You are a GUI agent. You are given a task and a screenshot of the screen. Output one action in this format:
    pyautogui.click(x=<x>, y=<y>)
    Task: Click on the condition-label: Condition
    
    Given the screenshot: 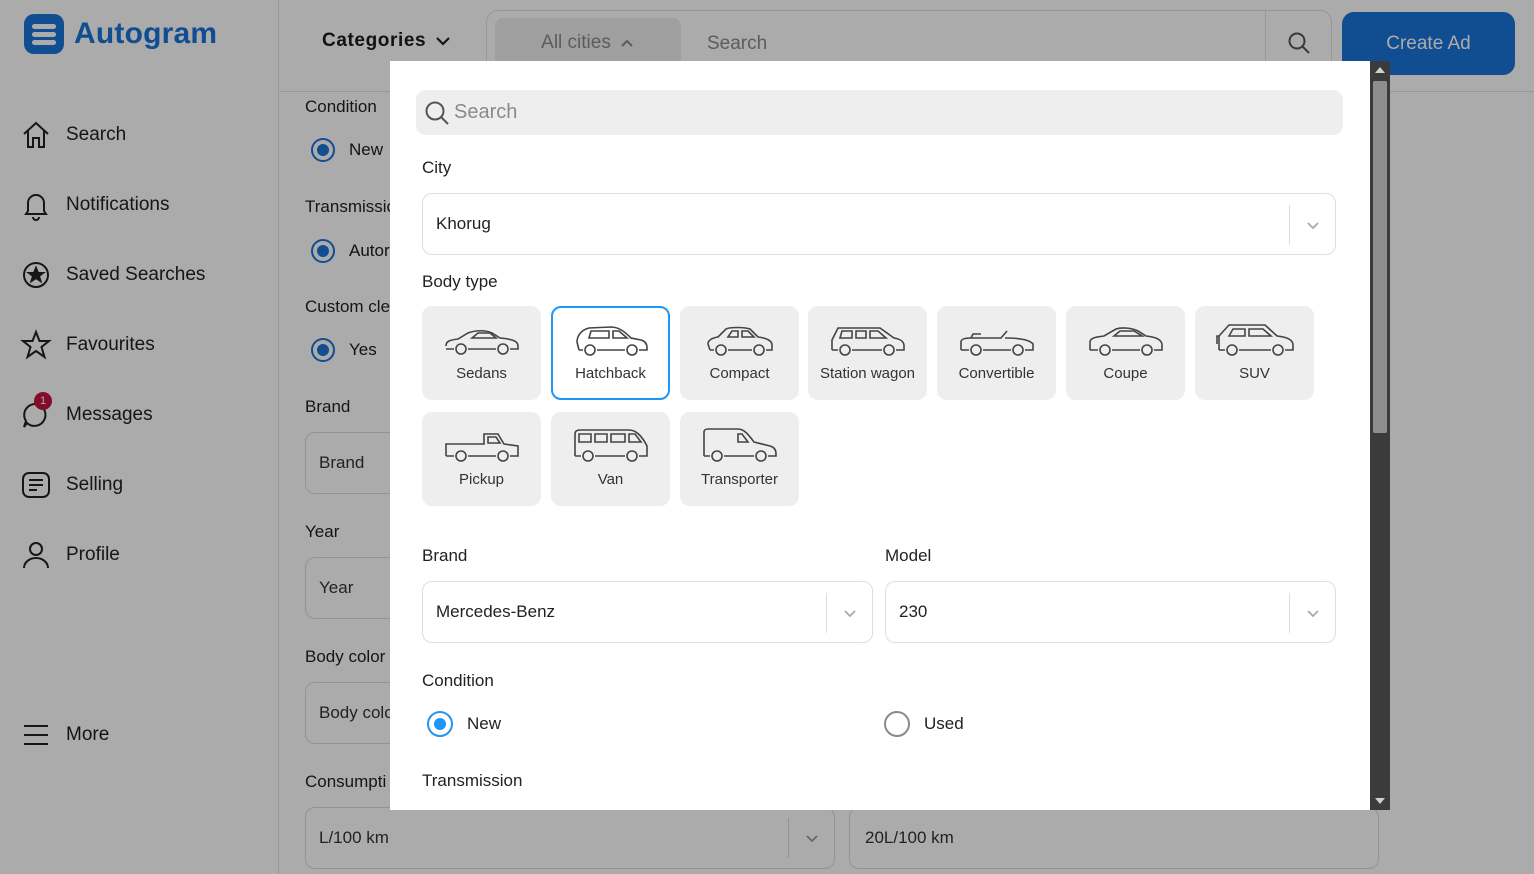 What is the action you would take?
    pyautogui.click(x=458, y=680)
    